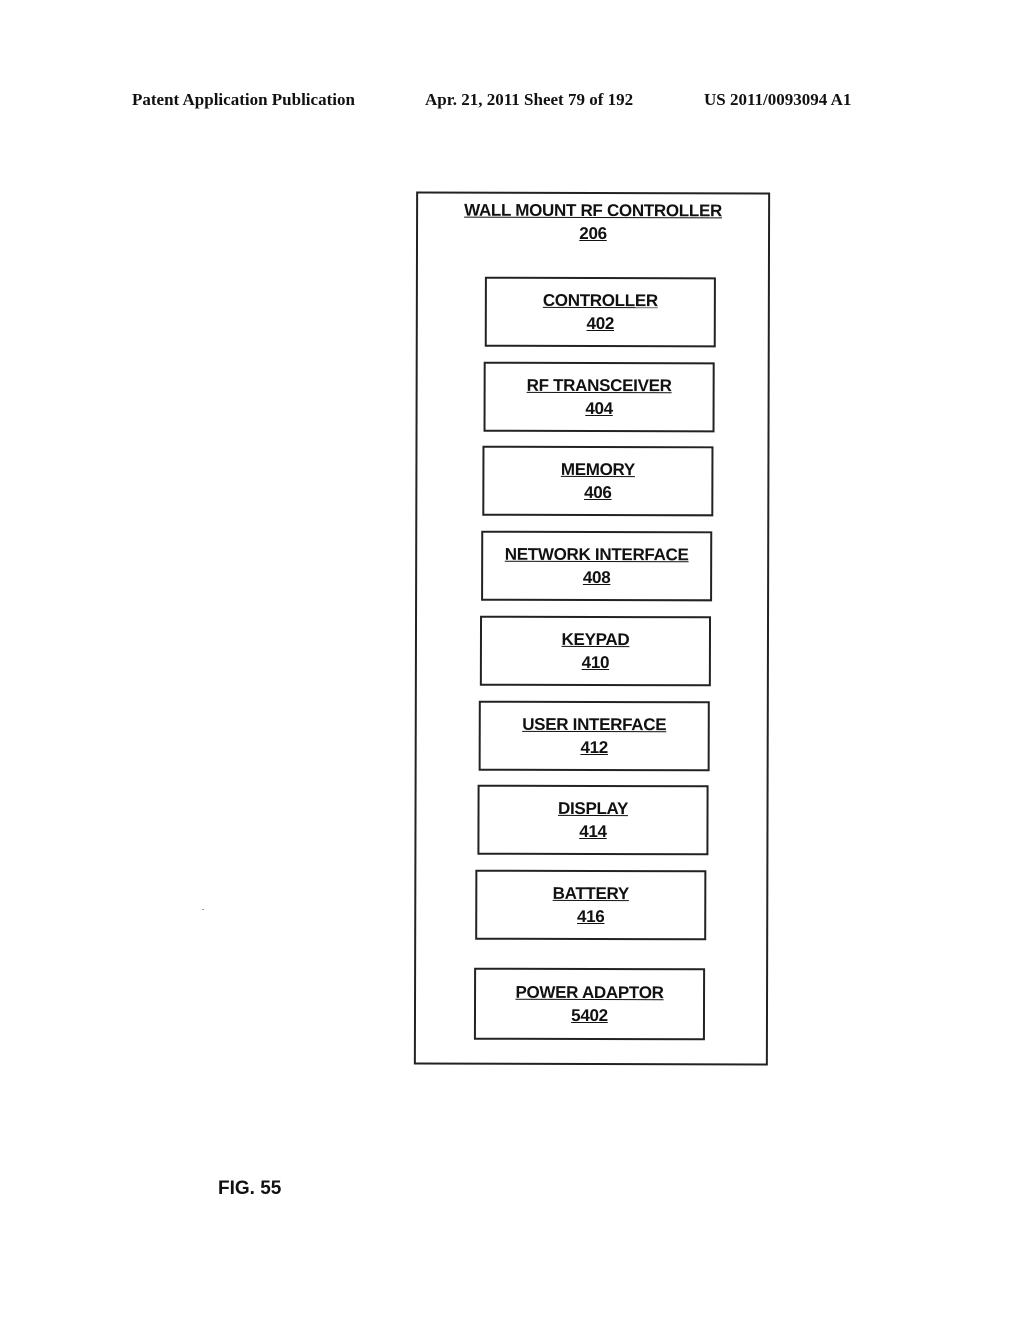 This screenshot has width=1024, height=1320. Describe the element at coordinates (250, 1188) in the screenshot. I see `figure-label: FIG. 55` at that location.